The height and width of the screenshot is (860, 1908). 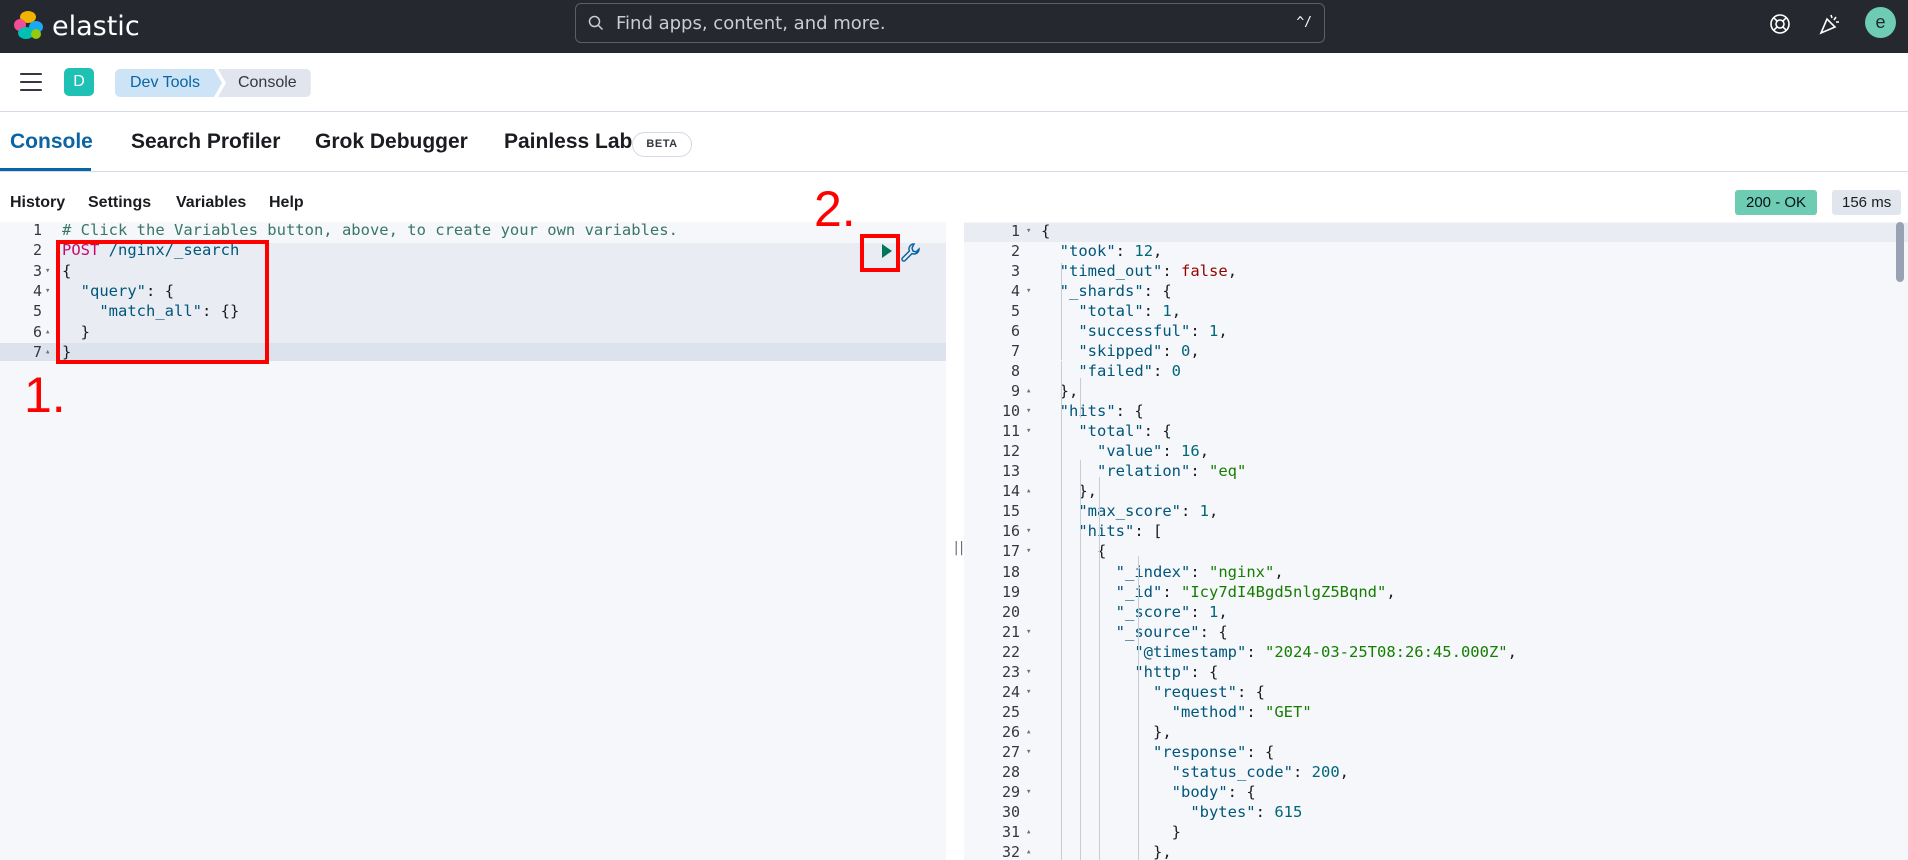 I want to click on global-search-input: Find apps, content, and more. ^/, so click(x=950, y=23).